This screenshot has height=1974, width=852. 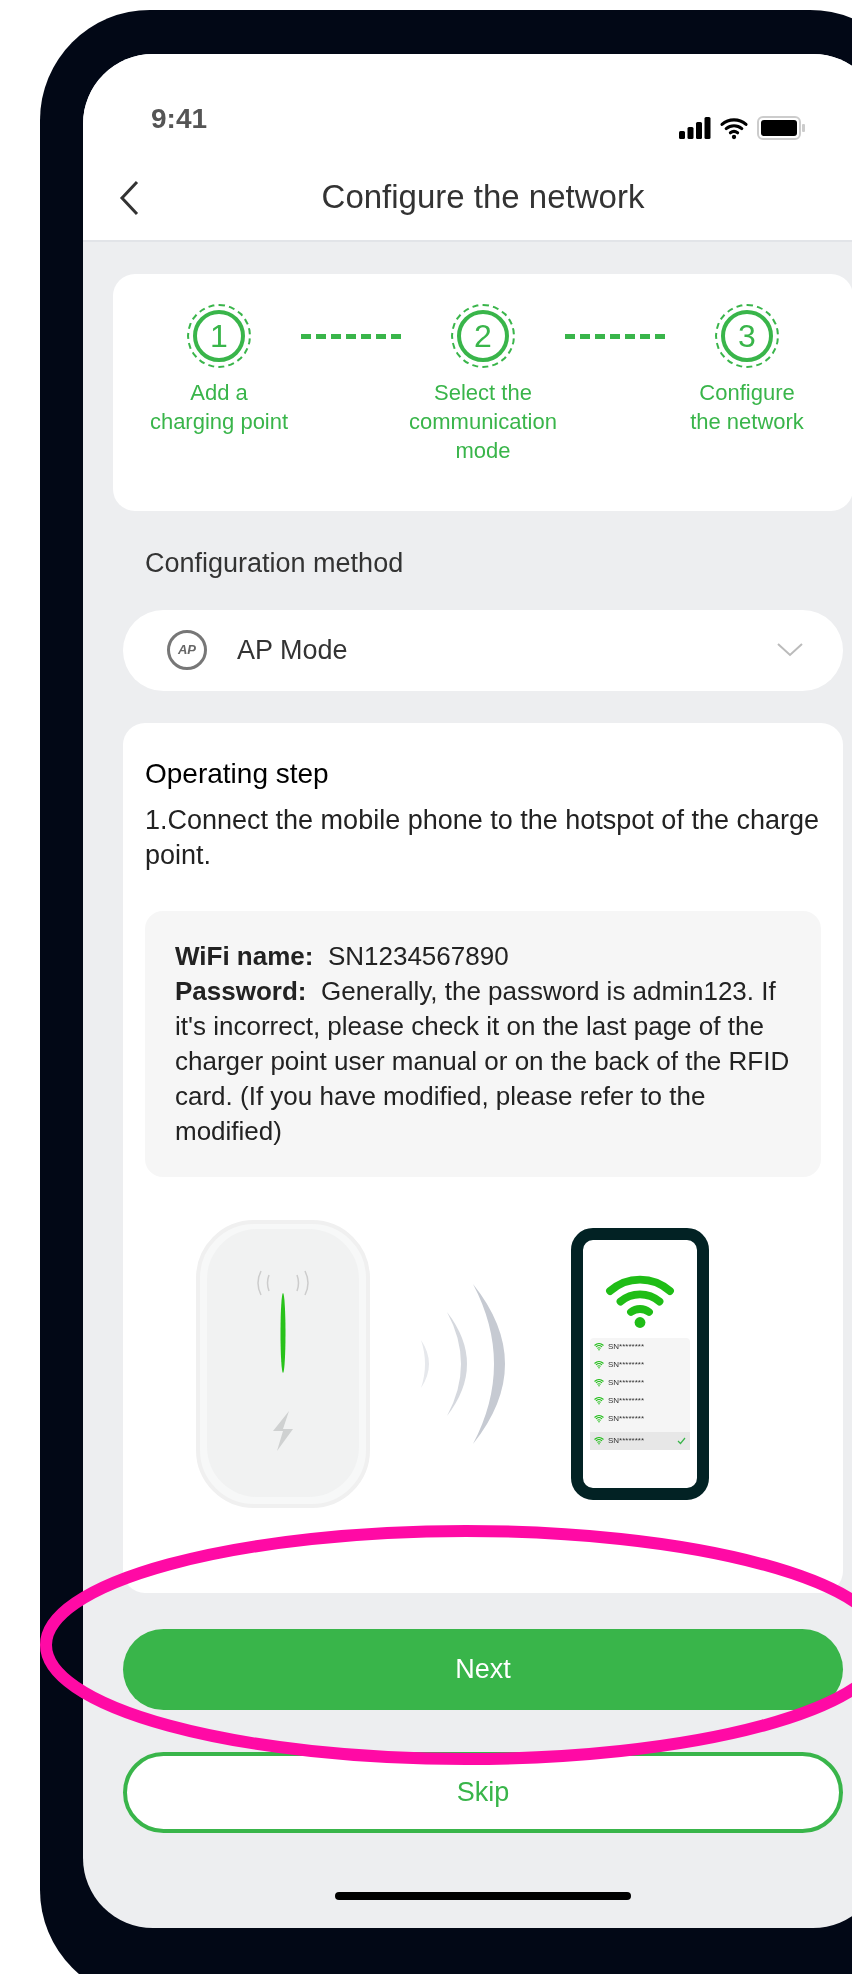 I want to click on chevron-down-icon, so click(x=790, y=650).